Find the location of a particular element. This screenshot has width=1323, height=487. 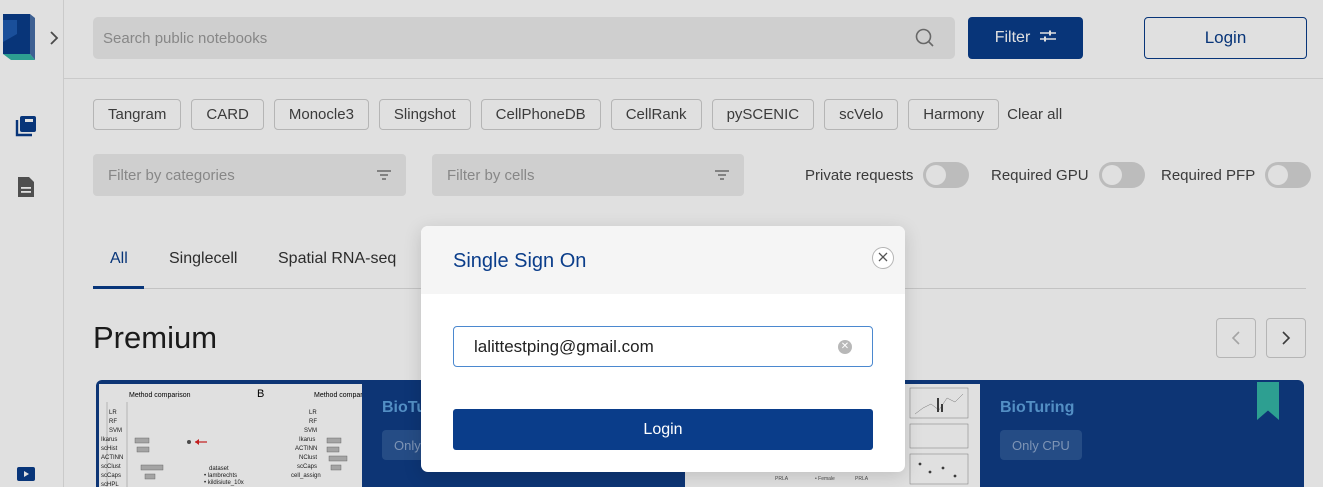

sso-login-button: Login is located at coordinates (663, 429).